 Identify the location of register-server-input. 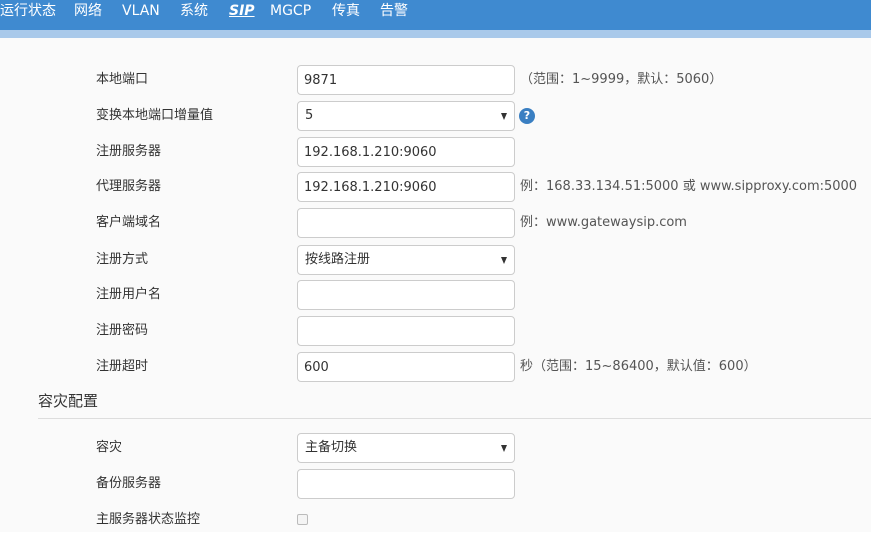
(406, 152).